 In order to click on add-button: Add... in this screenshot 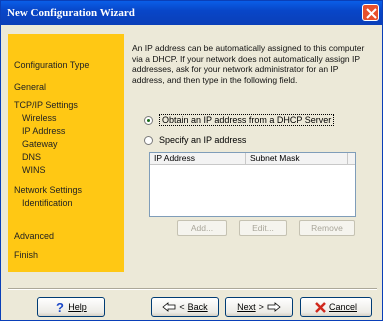, I will do `click(202, 228)`.